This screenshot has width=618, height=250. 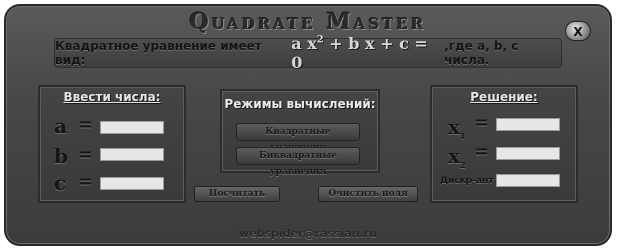 I want to click on mode-biquadratic-button: Биквадратные уравнения, so click(x=298, y=162).